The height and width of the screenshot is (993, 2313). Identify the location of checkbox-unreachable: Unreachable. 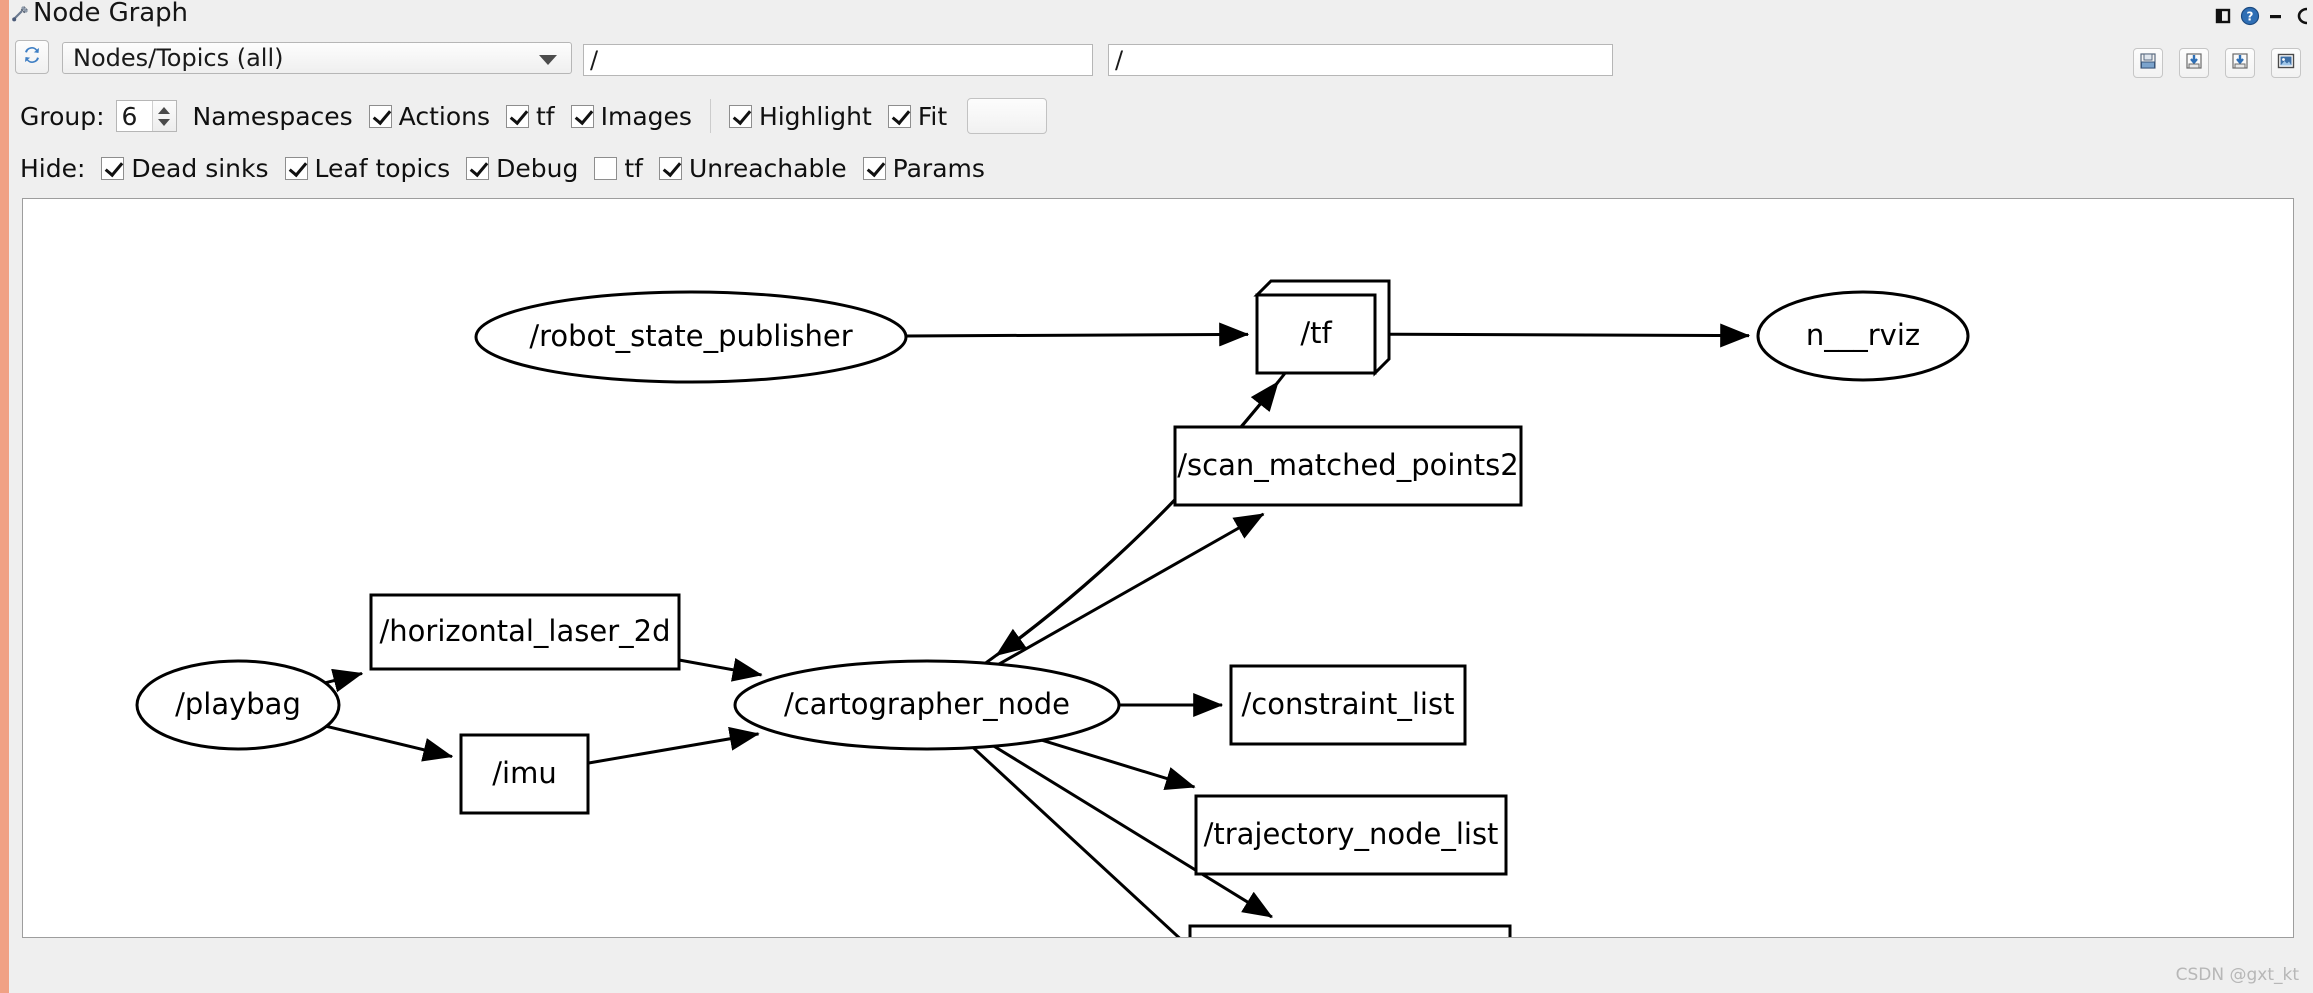
(752, 168).